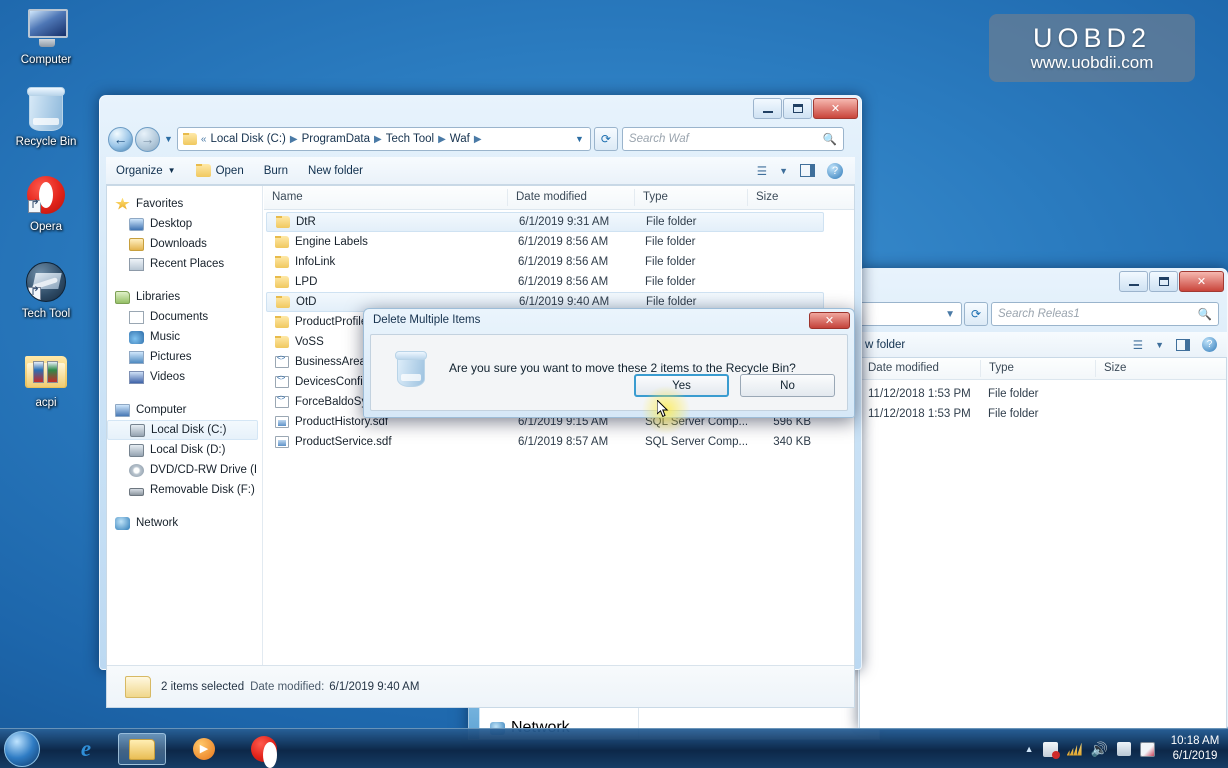 This screenshot has width=1228, height=768. Describe the element at coordinates (309, 342) in the screenshot. I see `file-name: VoSS` at that location.